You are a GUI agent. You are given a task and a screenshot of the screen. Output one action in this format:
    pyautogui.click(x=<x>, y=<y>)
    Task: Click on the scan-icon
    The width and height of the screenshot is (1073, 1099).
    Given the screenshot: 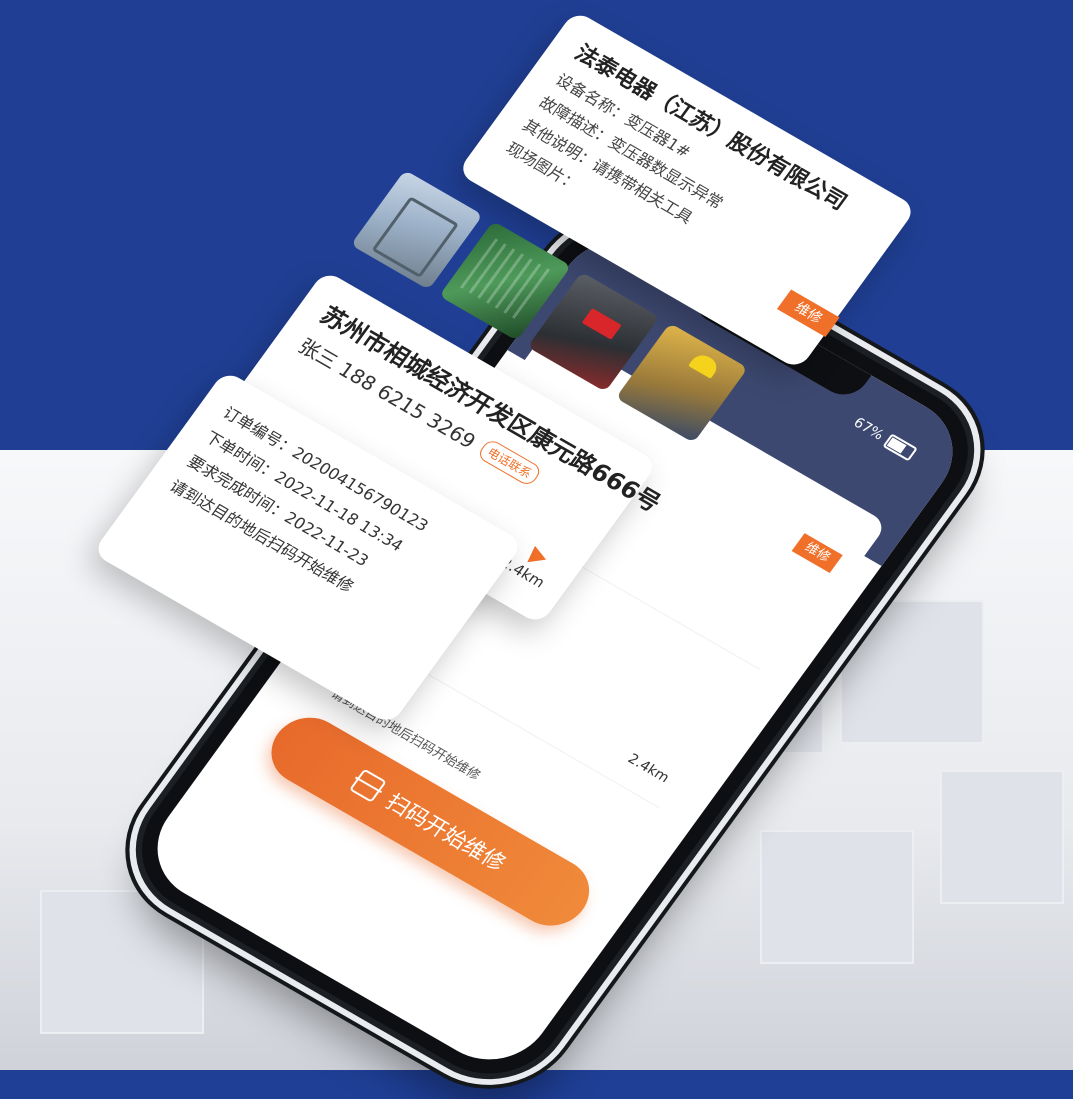 What is the action you would take?
    pyautogui.click(x=367, y=785)
    